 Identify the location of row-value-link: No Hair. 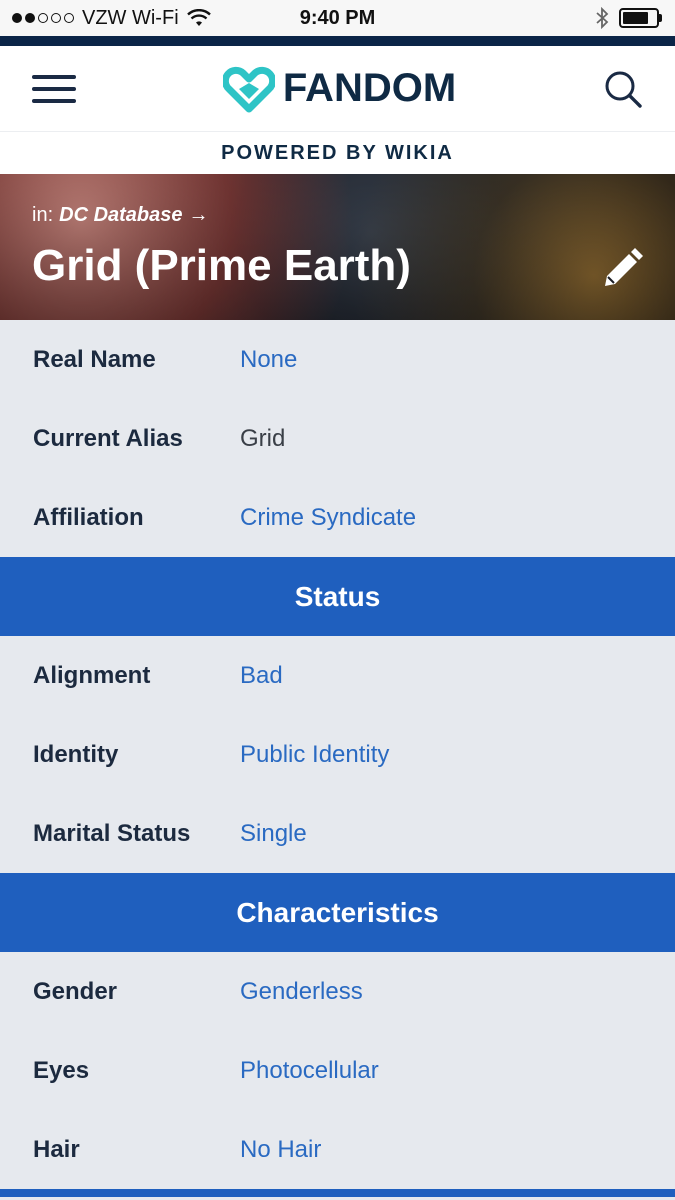
(280, 1150).